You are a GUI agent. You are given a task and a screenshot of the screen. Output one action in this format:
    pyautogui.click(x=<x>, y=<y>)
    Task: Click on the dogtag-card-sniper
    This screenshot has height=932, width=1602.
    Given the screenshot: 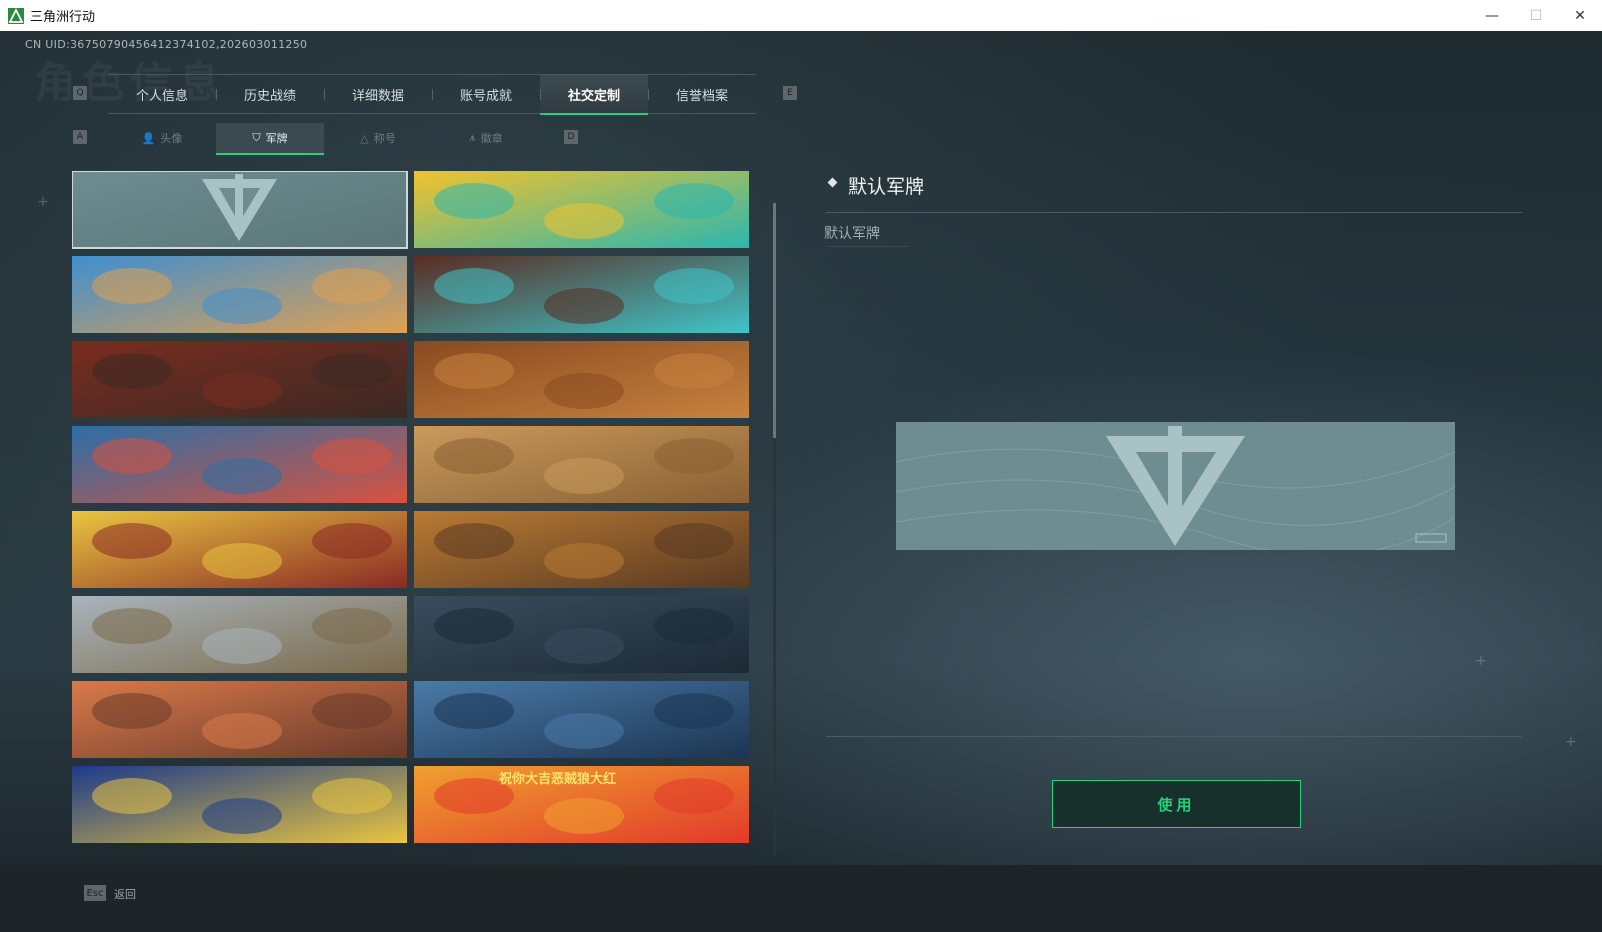 What is the action you would take?
    pyautogui.click(x=239, y=634)
    